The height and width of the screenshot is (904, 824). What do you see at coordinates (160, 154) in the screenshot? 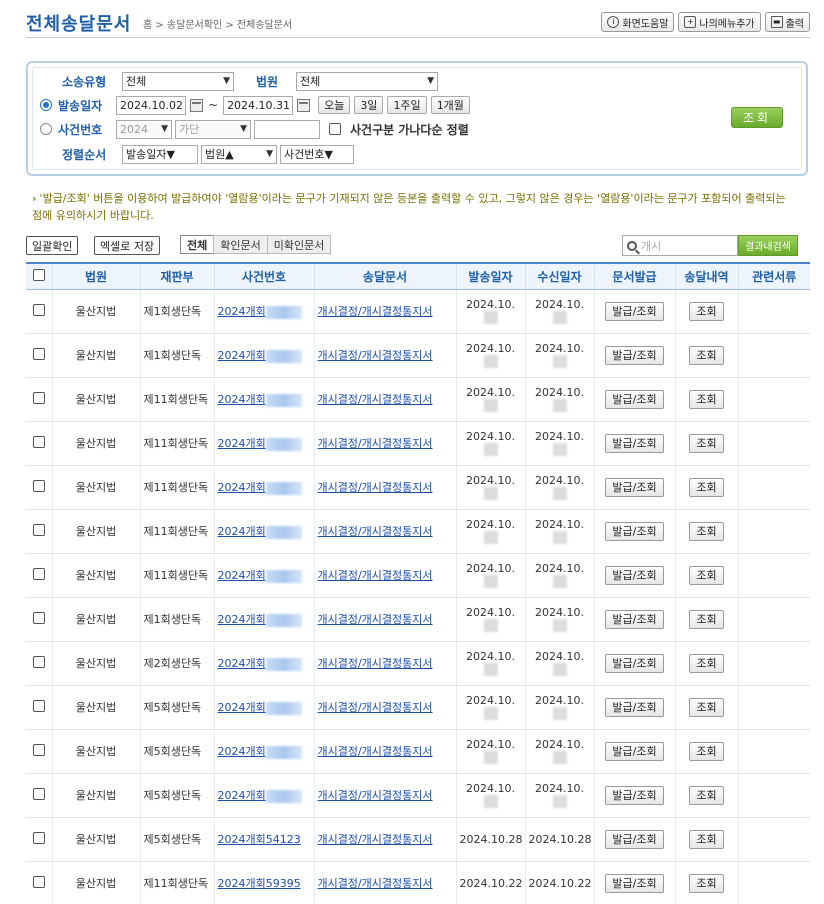
I see `sort-select-1: 발송일자▼` at bounding box center [160, 154].